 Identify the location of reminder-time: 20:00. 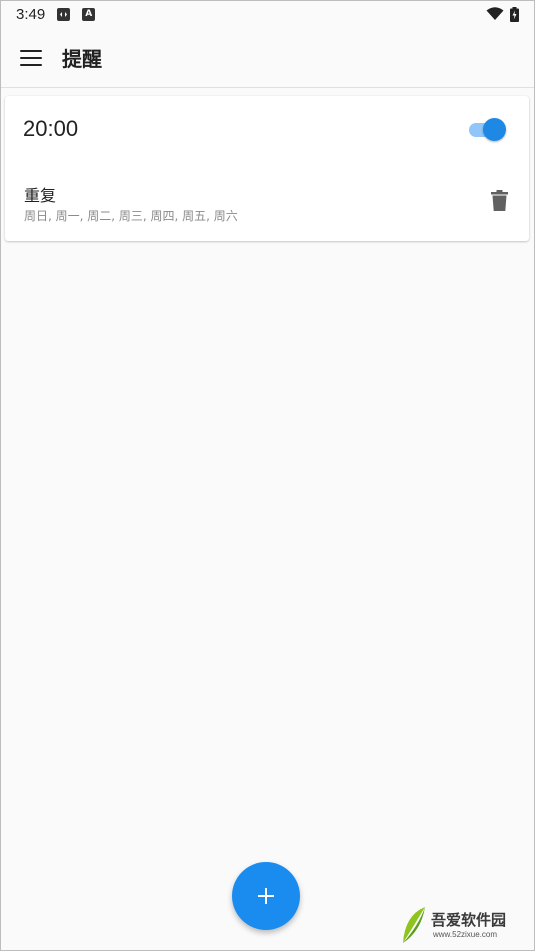
(50, 129).